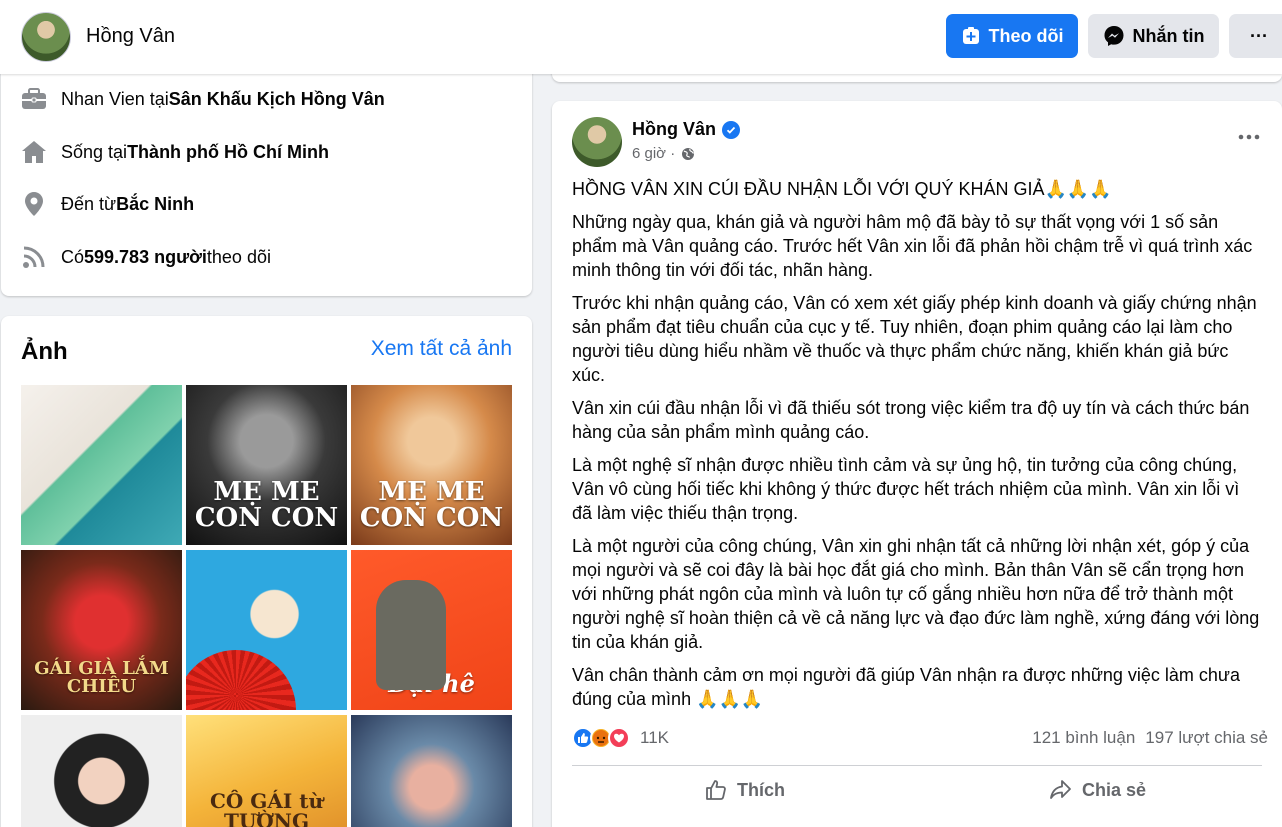 The width and height of the screenshot is (1282, 827). What do you see at coordinates (73, 256) in the screenshot?
I see `followers-prefix: Có` at bounding box center [73, 256].